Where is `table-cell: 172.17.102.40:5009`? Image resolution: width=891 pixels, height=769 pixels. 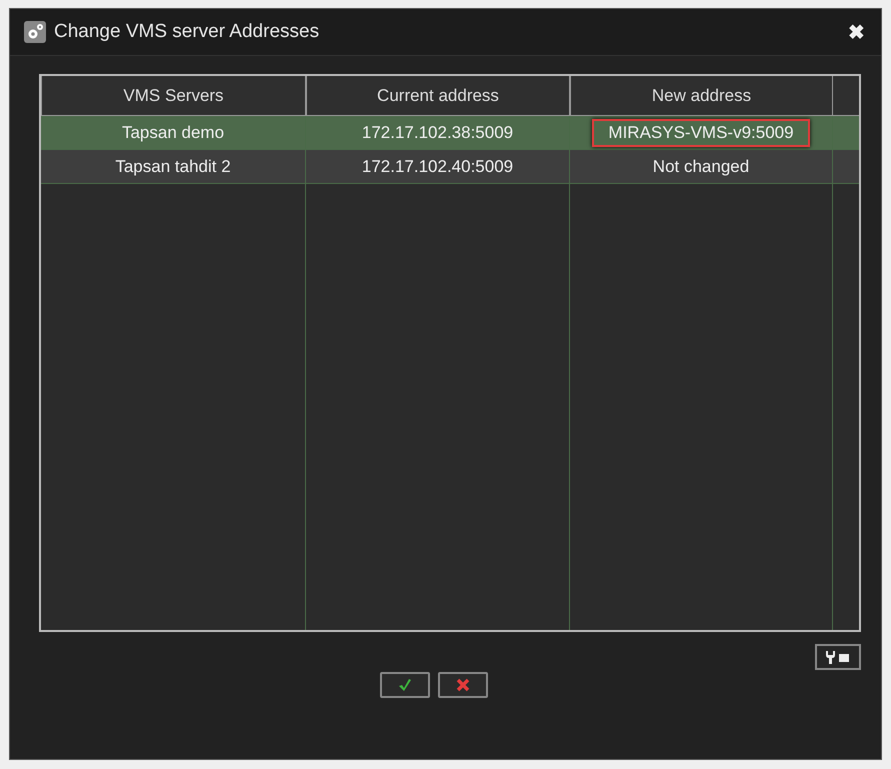
table-cell: 172.17.102.40:5009 is located at coordinates (438, 167).